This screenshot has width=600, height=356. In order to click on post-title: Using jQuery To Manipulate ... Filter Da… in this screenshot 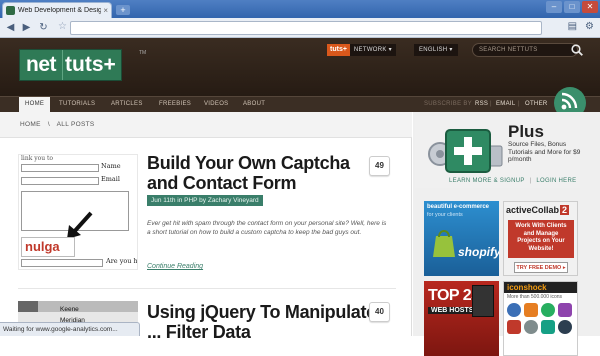, I will do `click(261, 322)`.